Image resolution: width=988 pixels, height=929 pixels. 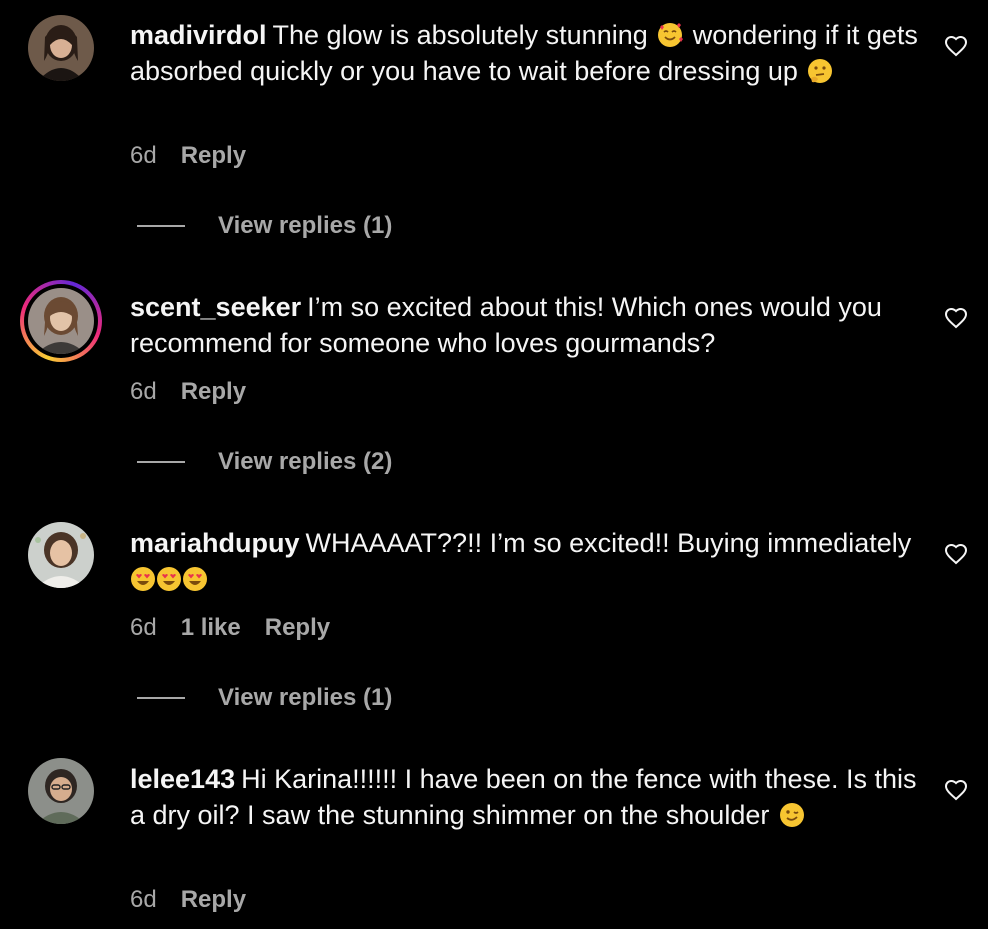 I want to click on comment-body: The glow is absolutely stunning, so click(x=460, y=35).